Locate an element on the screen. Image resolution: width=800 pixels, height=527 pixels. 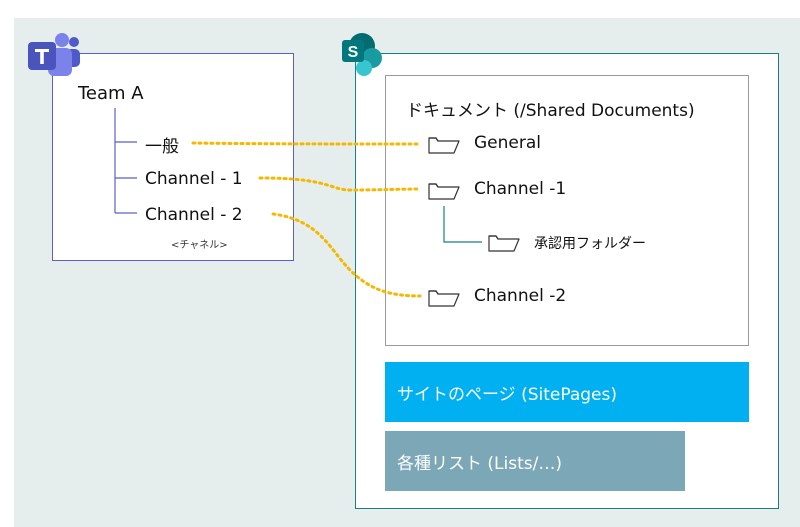
subfolder-tree-line is located at coordinates (462, 224).